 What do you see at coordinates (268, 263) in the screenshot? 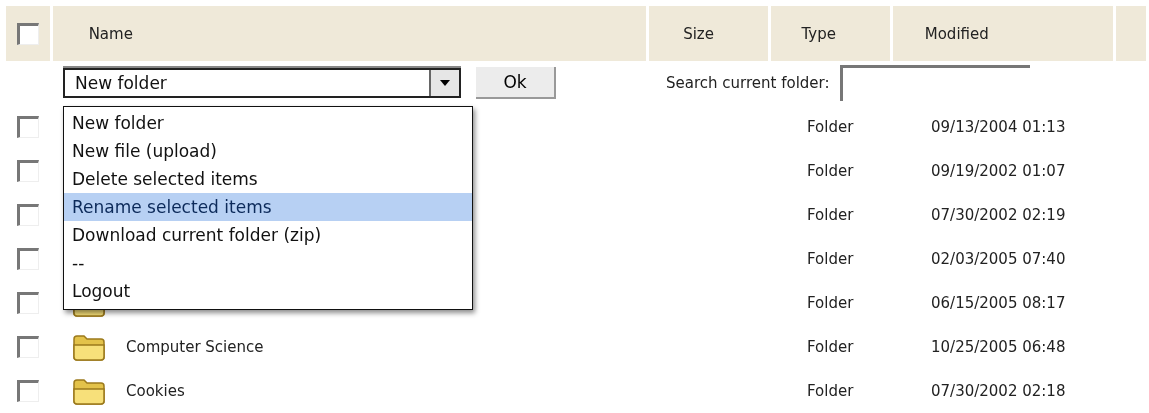
I see `menu-item: --` at bounding box center [268, 263].